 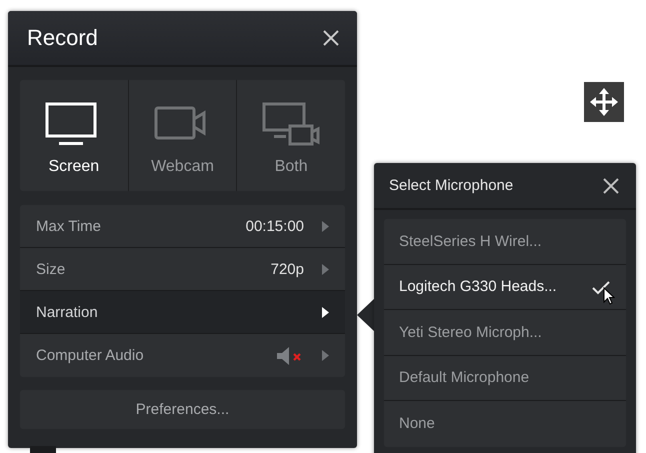 I want to click on settings-row: Narration, so click(x=182, y=312).